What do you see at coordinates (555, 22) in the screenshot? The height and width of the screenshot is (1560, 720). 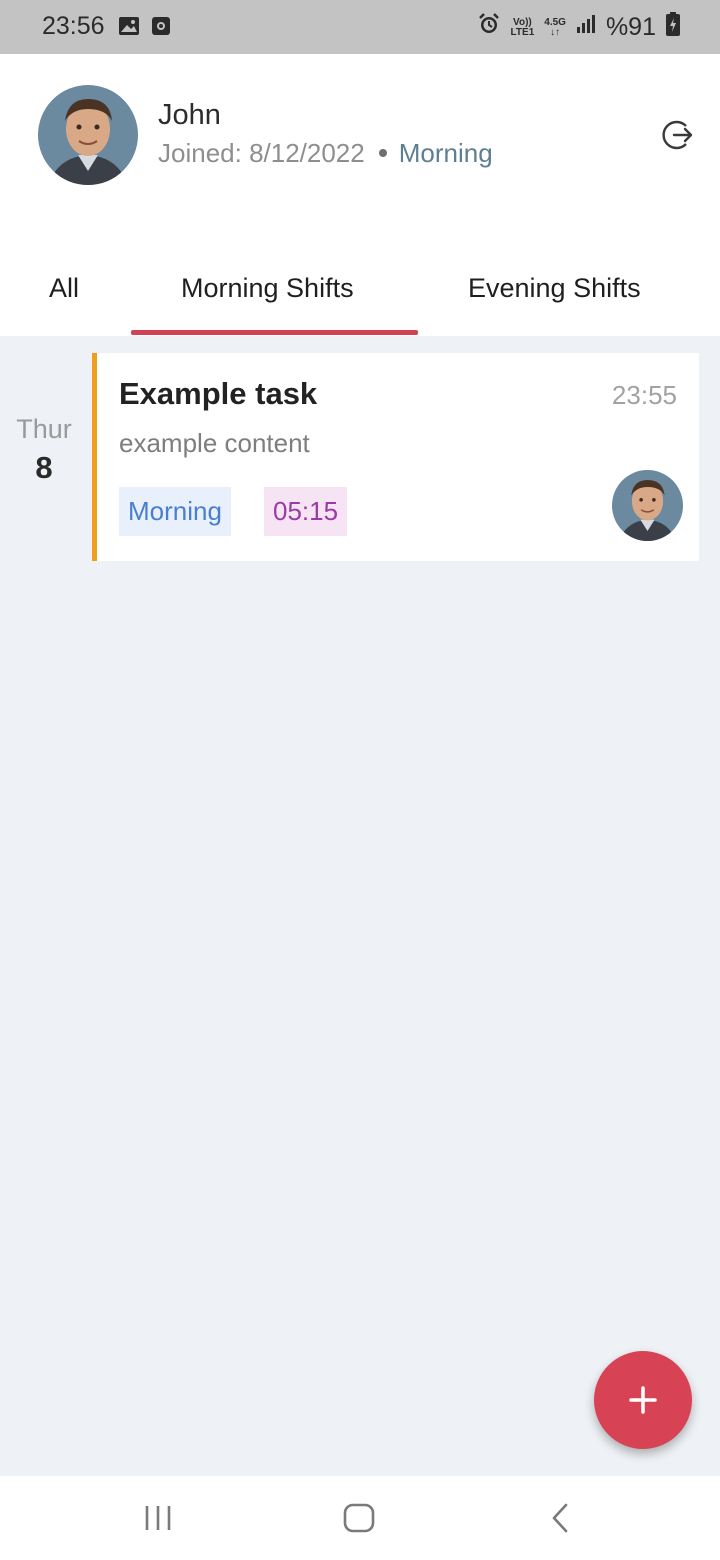 I see `network-label: 4.5G` at bounding box center [555, 22].